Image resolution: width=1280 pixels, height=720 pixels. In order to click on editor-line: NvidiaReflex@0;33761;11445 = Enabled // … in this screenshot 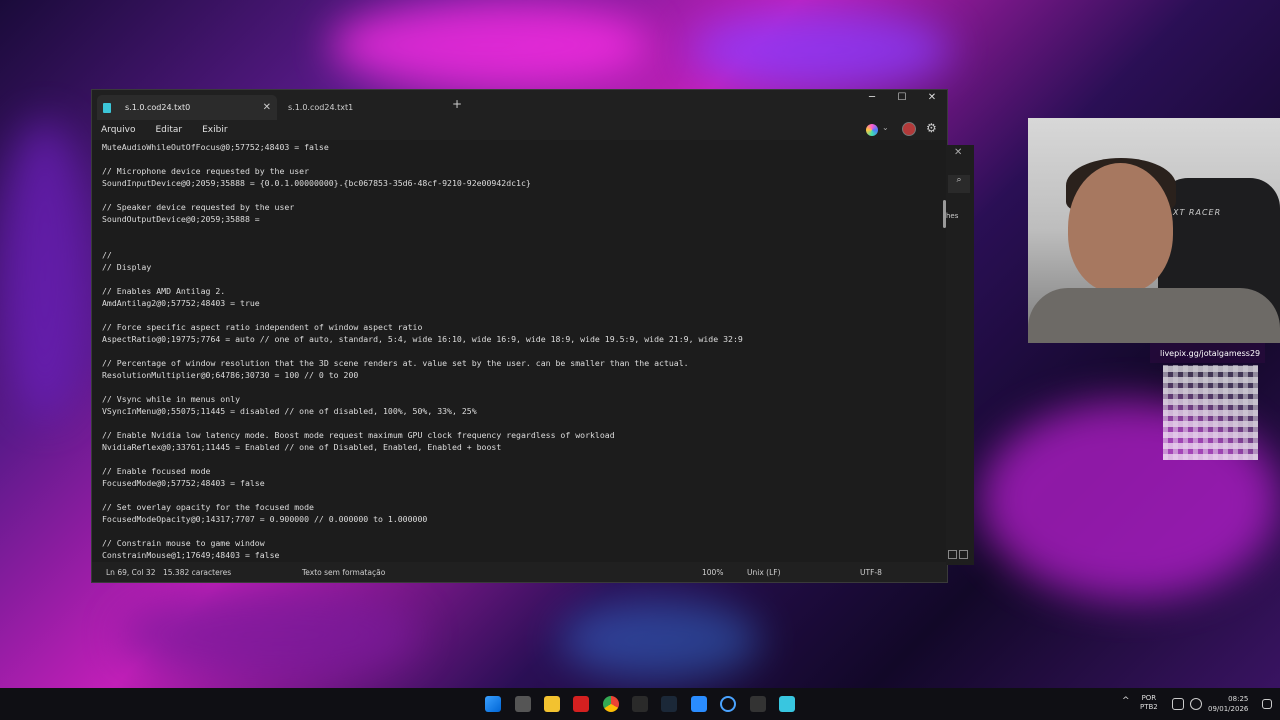, I will do `click(524, 447)`.